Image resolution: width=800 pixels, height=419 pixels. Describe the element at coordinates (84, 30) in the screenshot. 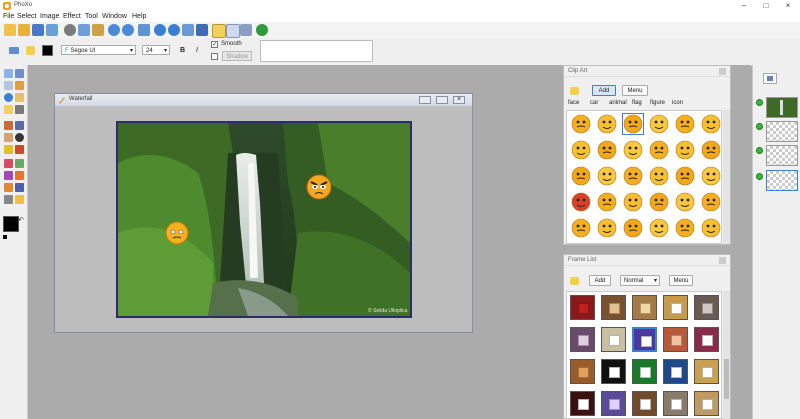

I see `copy-icon` at that location.